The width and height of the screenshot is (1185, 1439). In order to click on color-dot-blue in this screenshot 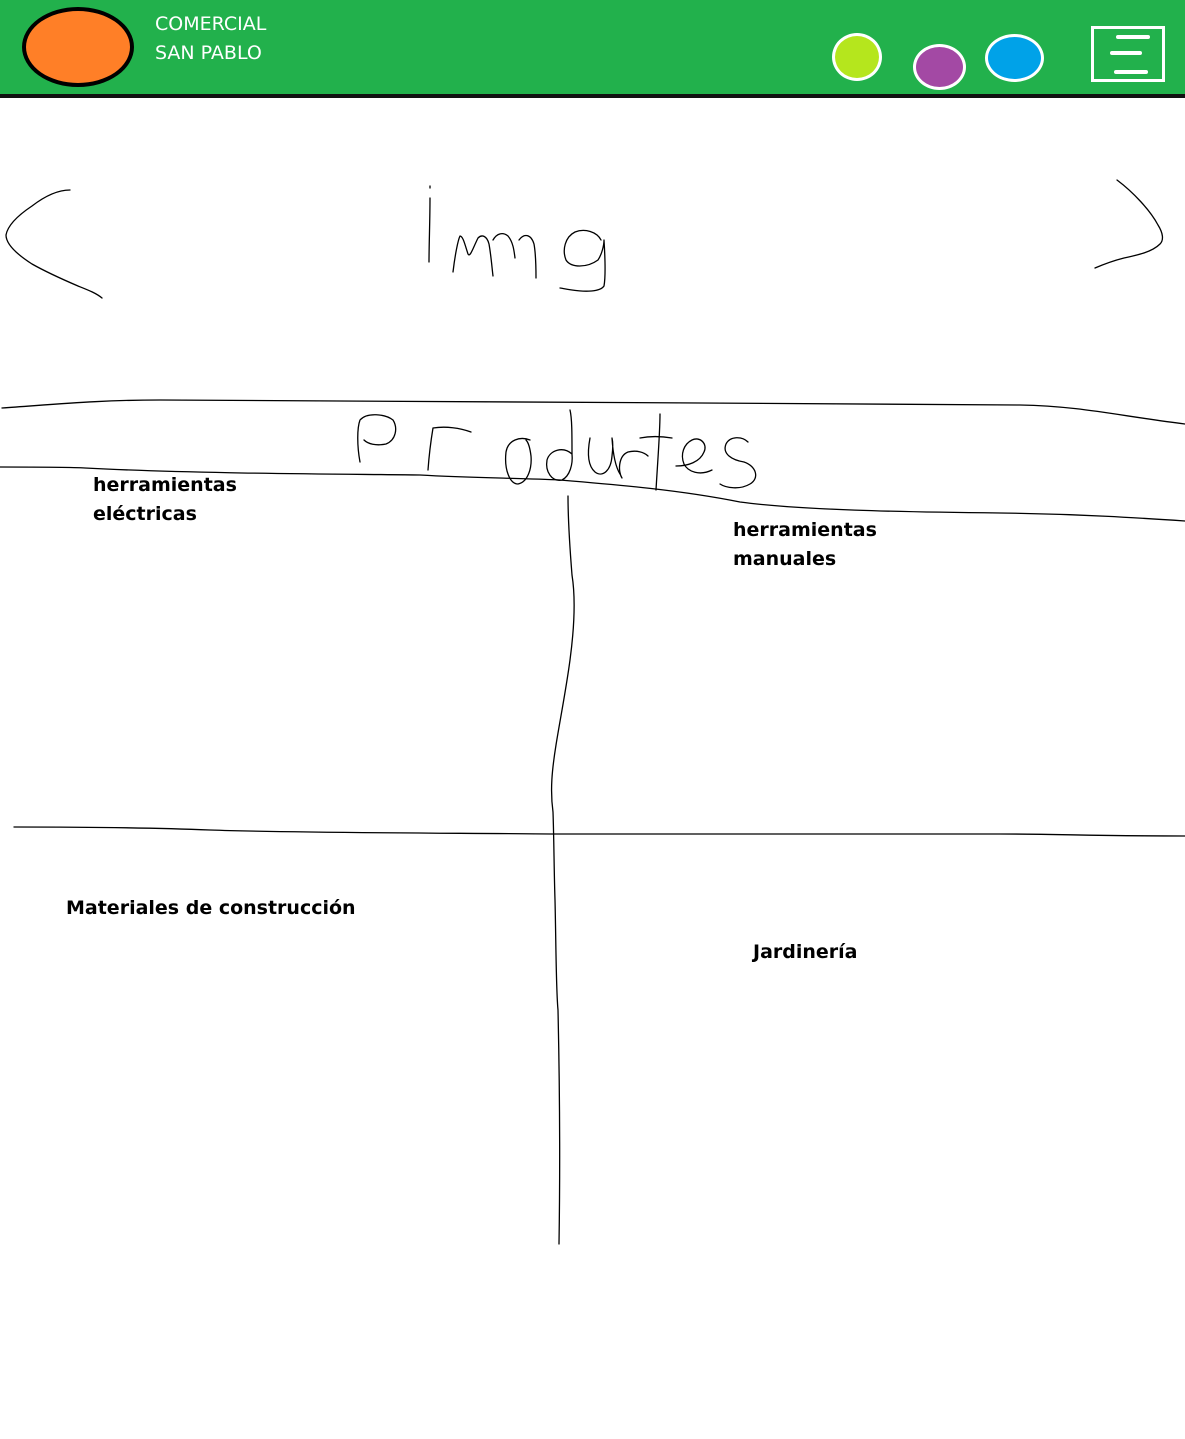, I will do `click(1014, 58)`.